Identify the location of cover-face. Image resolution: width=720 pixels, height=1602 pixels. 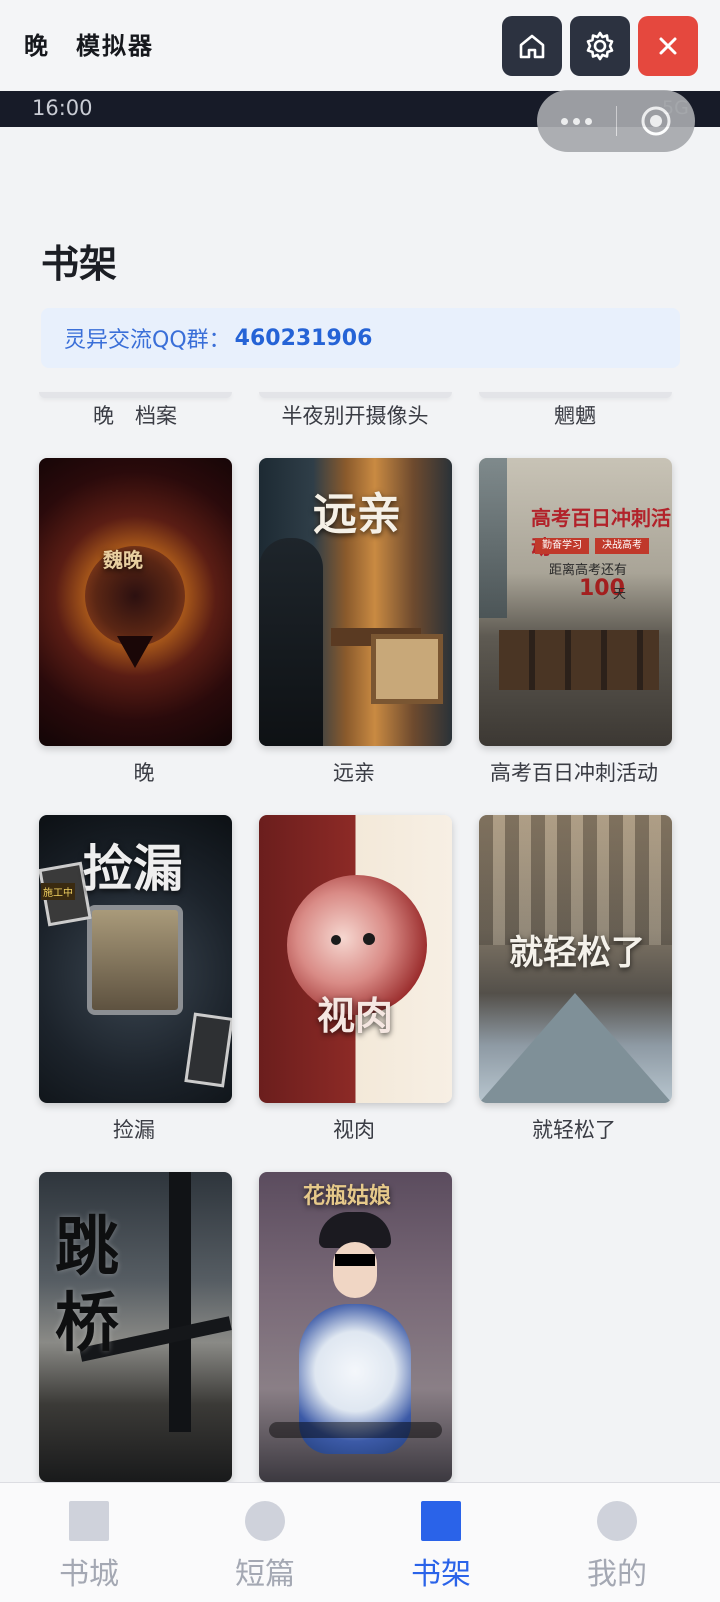
(355, 1270).